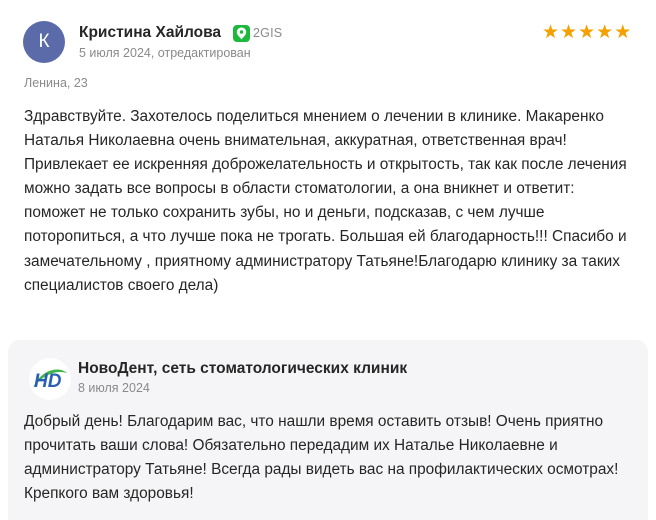 The image size is (656, 520). I want to click on avatar: К, so click(44, 42).